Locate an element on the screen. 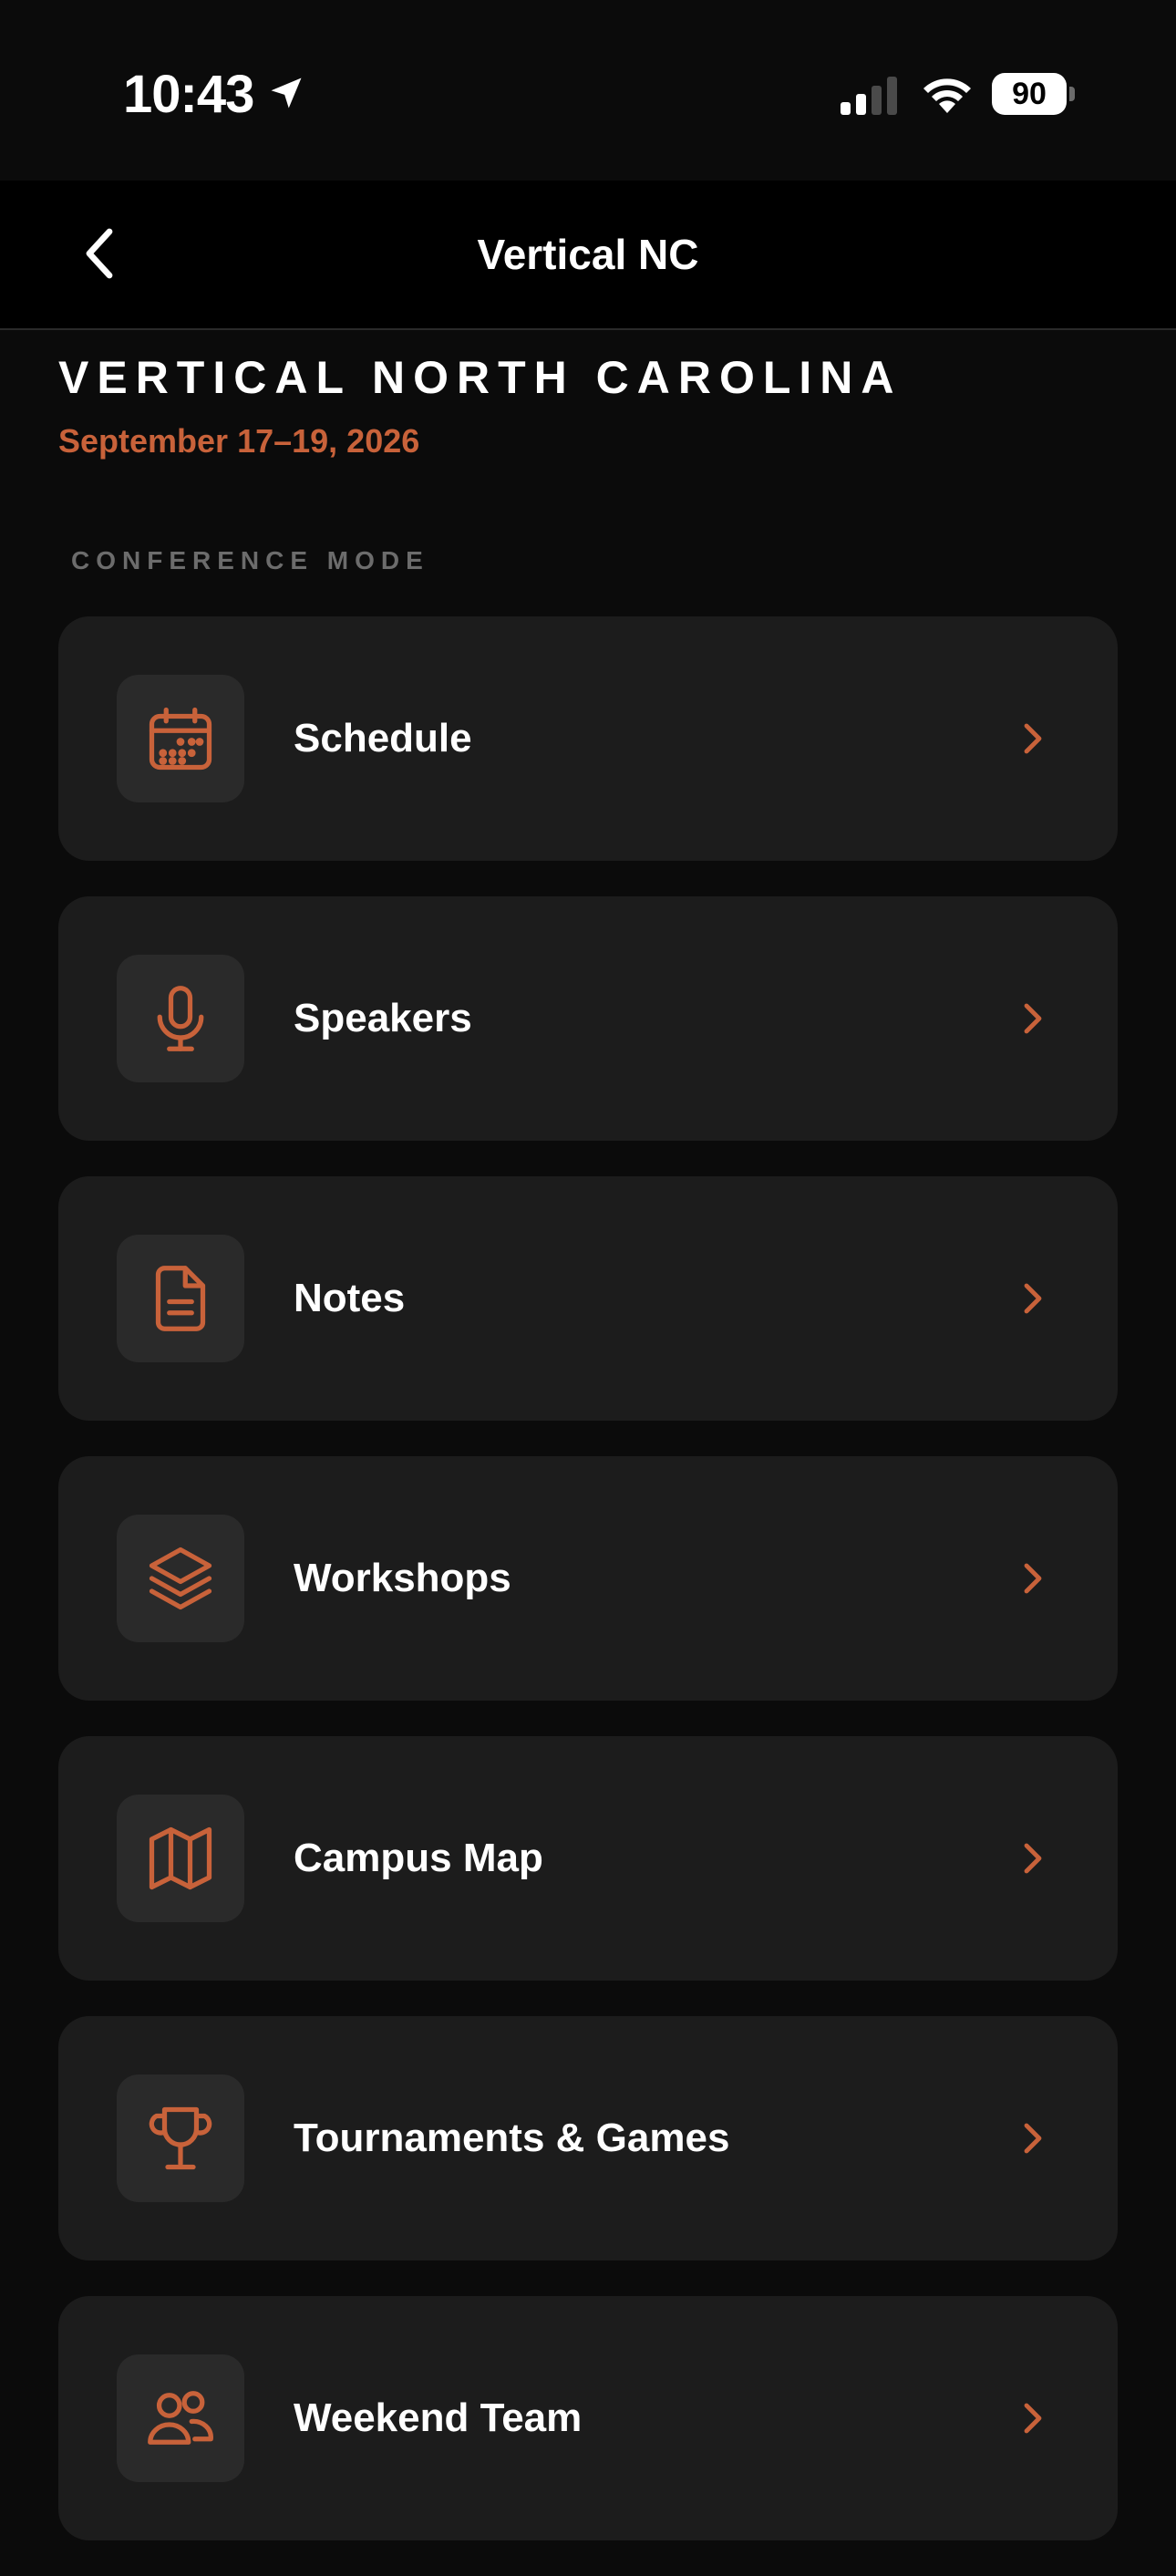 This screenshot has width=1176, height=2576. users-icon is located at coordinates (180, 2418).